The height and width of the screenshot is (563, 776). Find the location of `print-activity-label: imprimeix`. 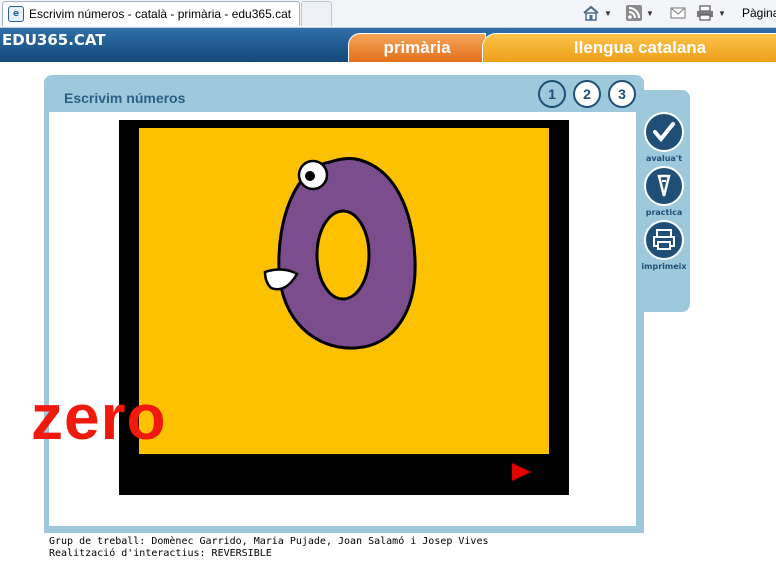

print-activity-label: imprimeix is located at coordinates (664, 266).